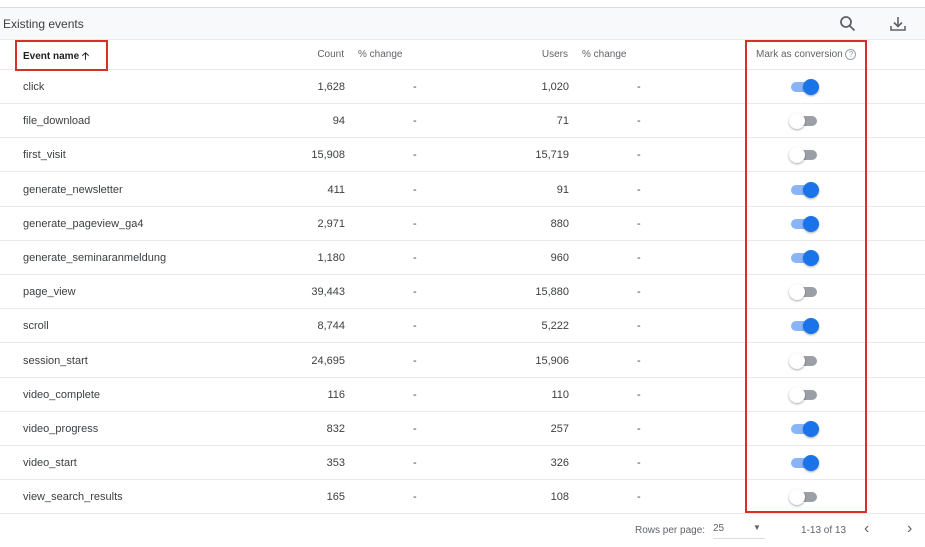 The image size is (925, 547). What do you see at coordinates (552, 292) in the screenshot?
I see `users: 15,880` at bounding box center [552, 292].